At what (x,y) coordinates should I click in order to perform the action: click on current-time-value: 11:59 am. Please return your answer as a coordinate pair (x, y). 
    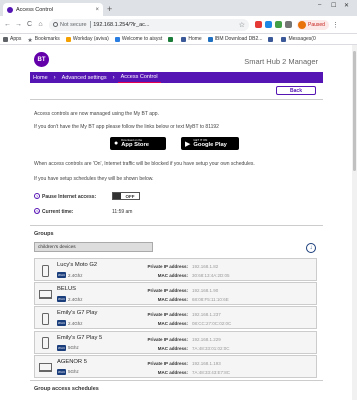
    Looking at the image, I should click on (122, 212).